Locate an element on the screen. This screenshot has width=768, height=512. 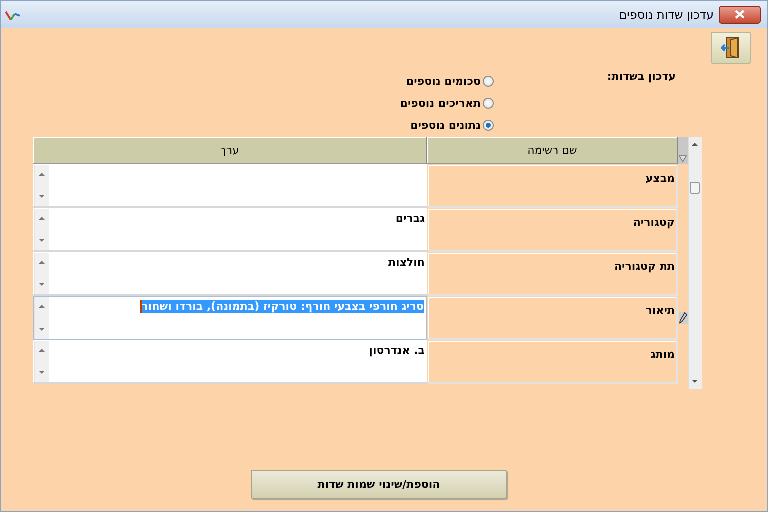
app-icon is located at coordinates (13, 16).